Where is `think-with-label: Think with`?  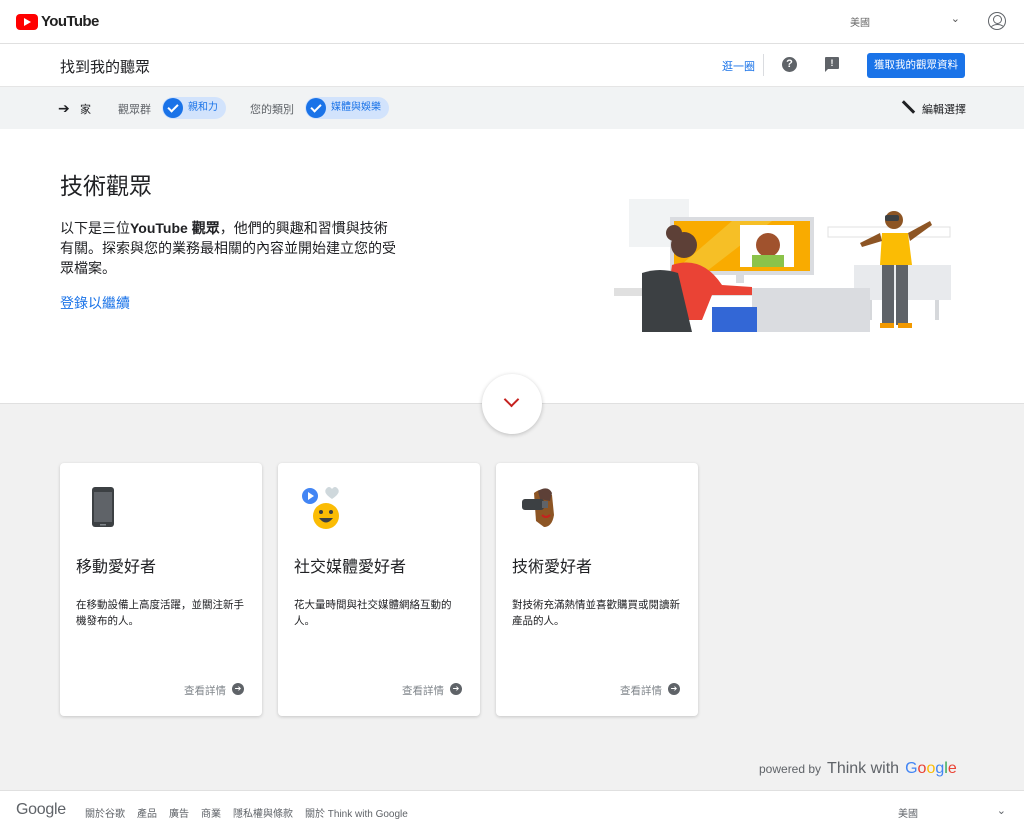 think-with-label: Think with is located at coordinates (863, 768).